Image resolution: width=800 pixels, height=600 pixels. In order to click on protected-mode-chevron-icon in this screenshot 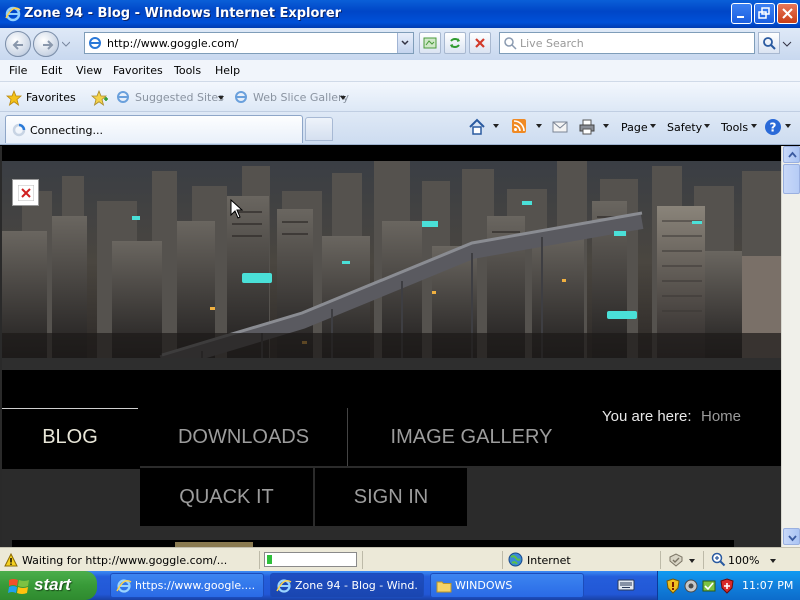, I will do `click(692, 561)`.